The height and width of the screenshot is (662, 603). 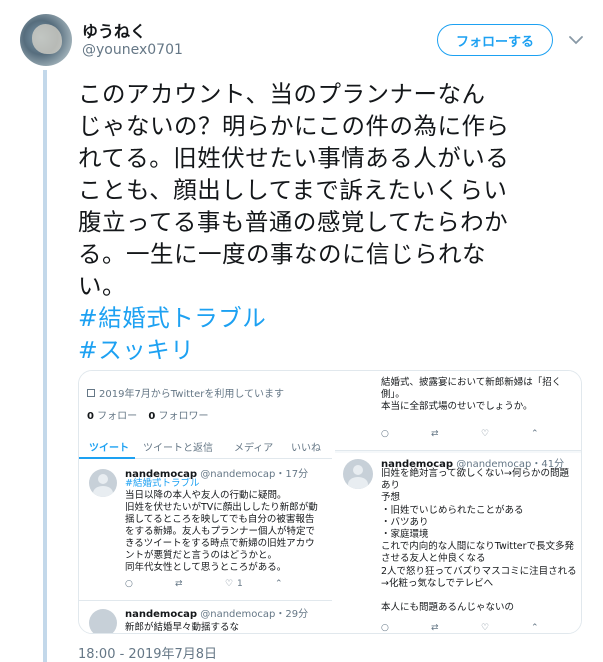 I want to click on tweet-line: れてる。旧姓伏せたい事情ある人がいる, so click(x=294, y=158).